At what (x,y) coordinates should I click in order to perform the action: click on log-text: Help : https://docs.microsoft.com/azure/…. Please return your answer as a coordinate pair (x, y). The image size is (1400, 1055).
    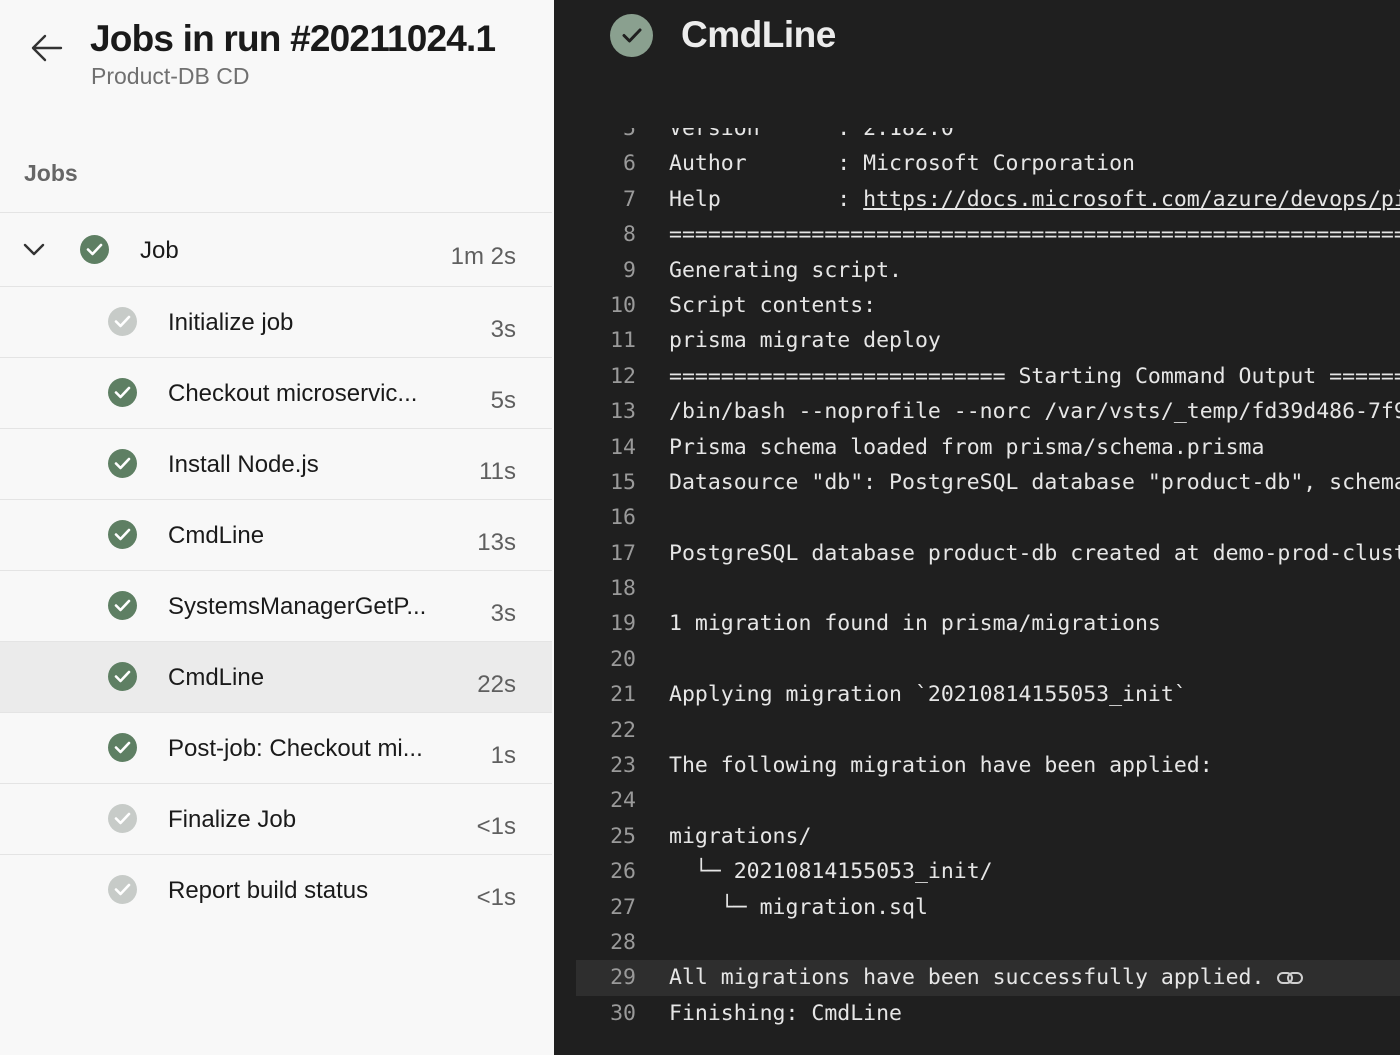
    Looking at the image, I should click on (1034, 199).